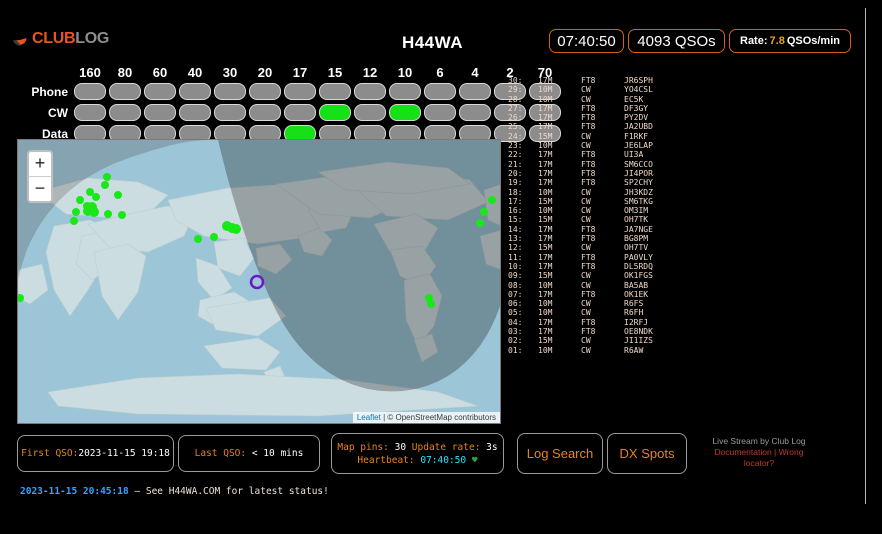 The width and height of the screenshot is (882, 534). Describe the element at coordinates (759, 441) in the screenshot. I see `credits-line: Live Stream by Club Log` at that location.